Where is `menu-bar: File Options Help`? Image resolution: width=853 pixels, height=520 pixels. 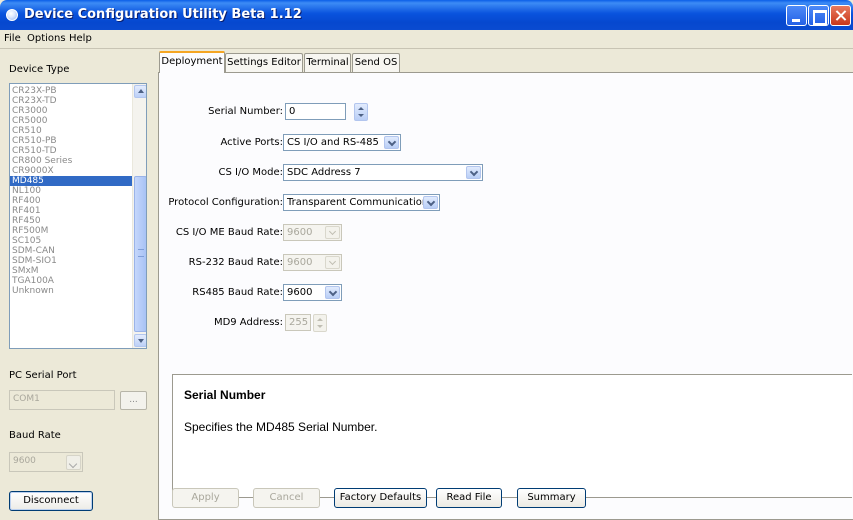 menu-bar: File Options Help is located at coordinates (426, 40).